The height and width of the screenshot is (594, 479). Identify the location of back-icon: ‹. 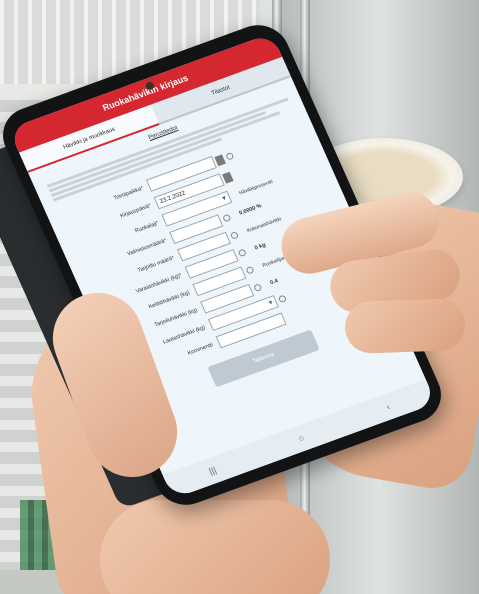
(388, 407).